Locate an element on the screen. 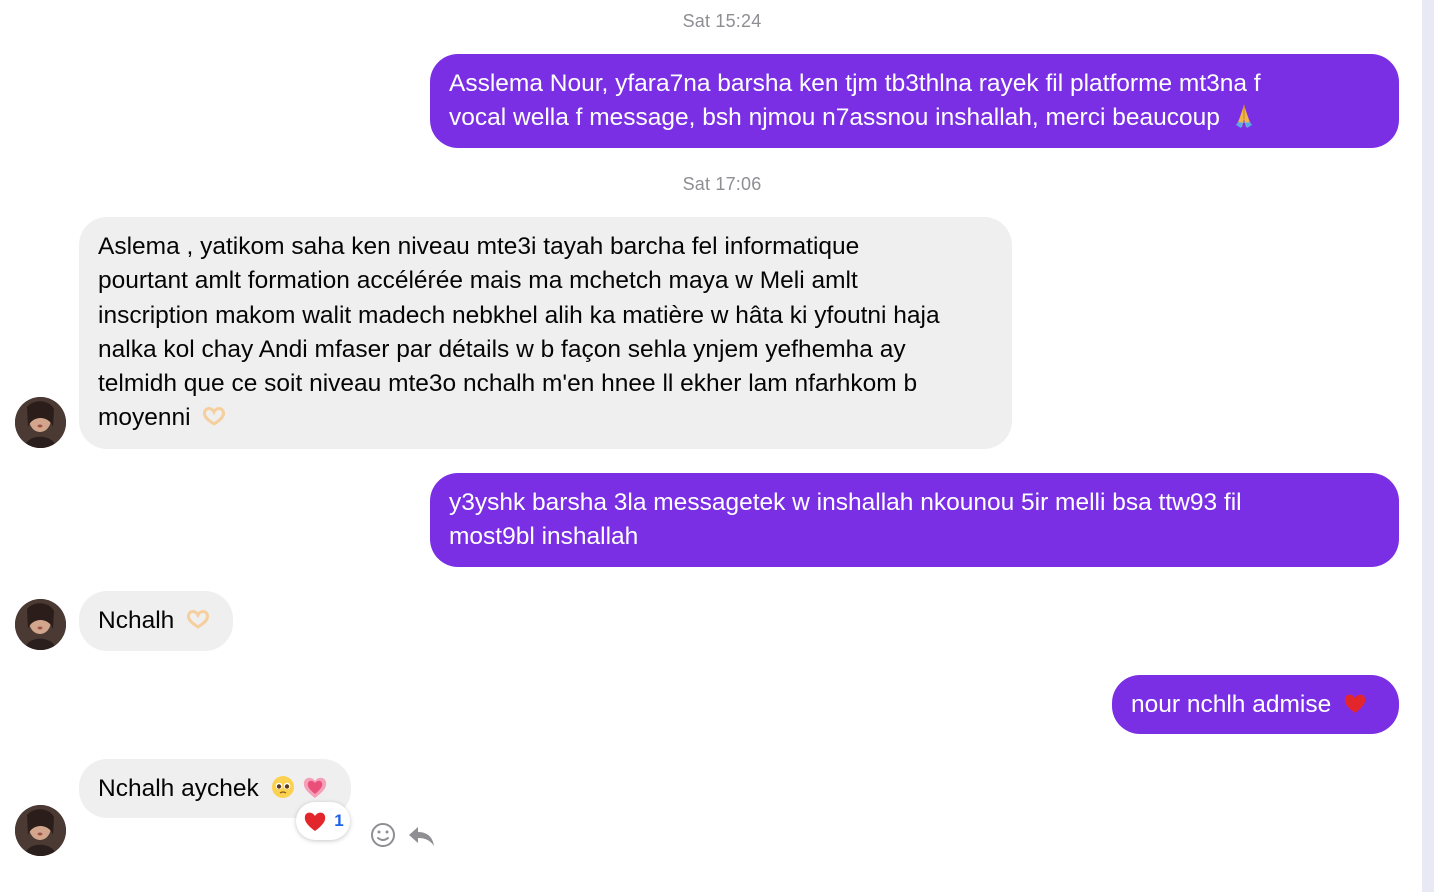 The height and width of the screenshot is (892, 1434). message-line: Nchalh is located at coordinates (136, 620).